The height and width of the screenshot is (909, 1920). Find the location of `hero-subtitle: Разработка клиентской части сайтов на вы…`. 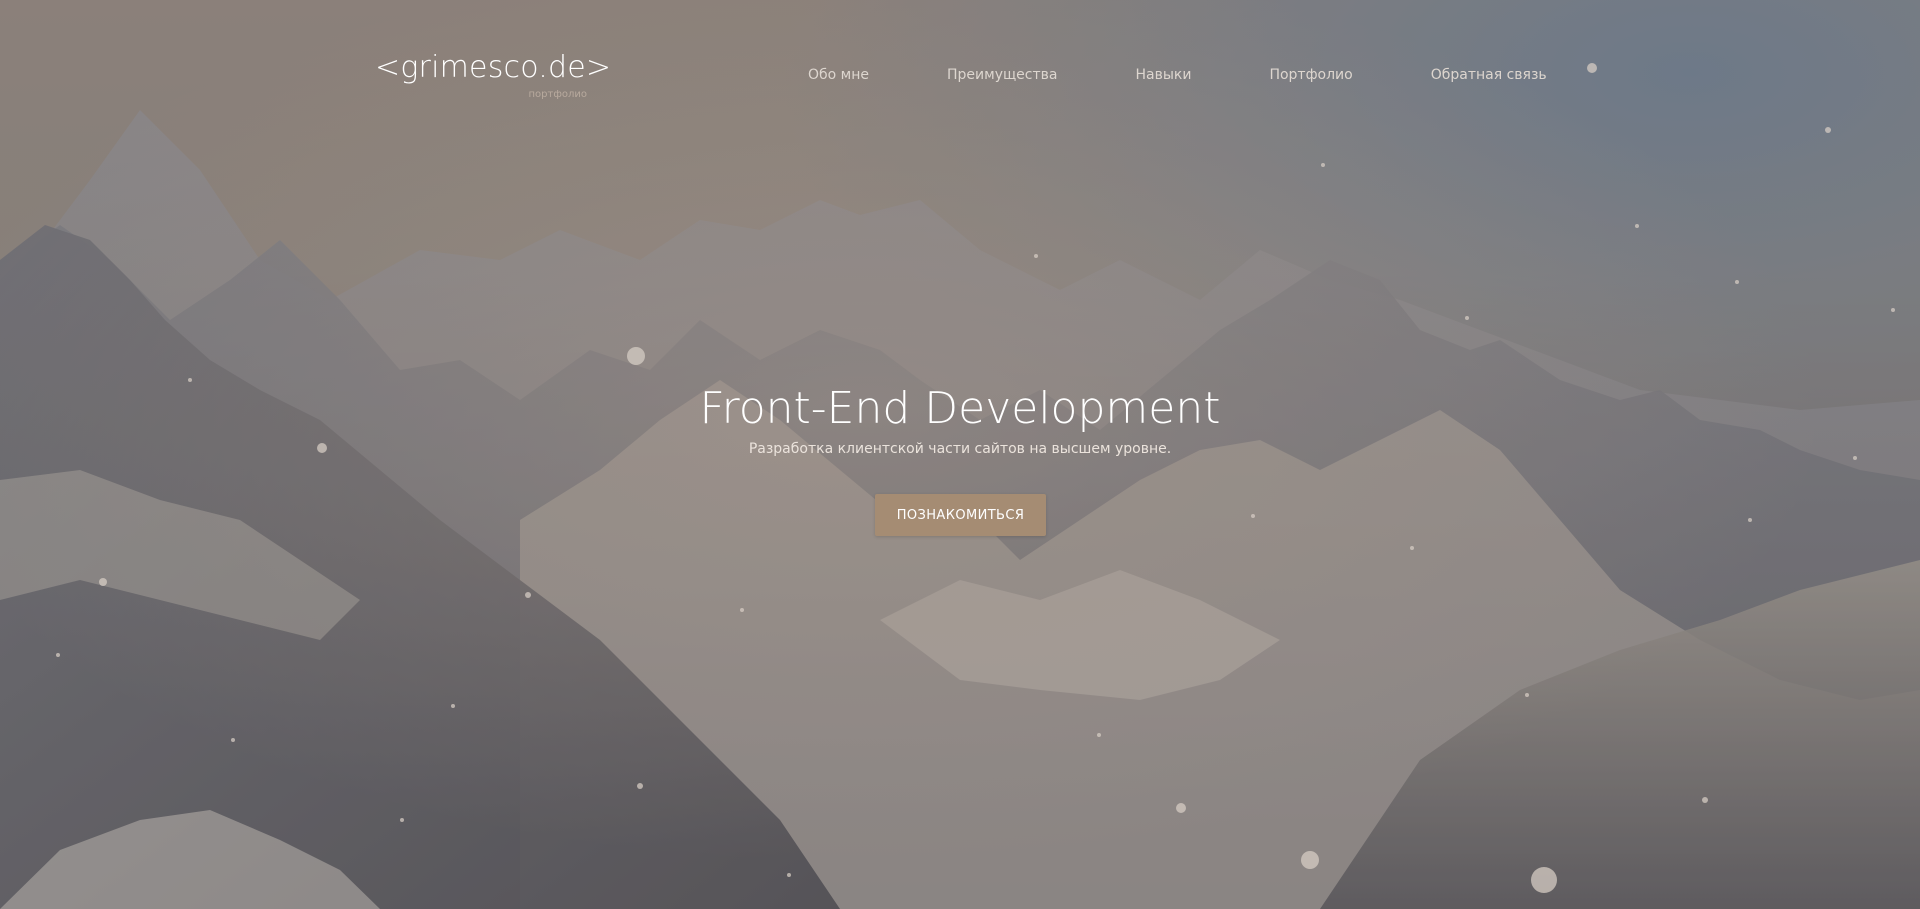

hero-subtitle: Разработка клиентской части сайтов на вы… is located at coordinates (960, 449).